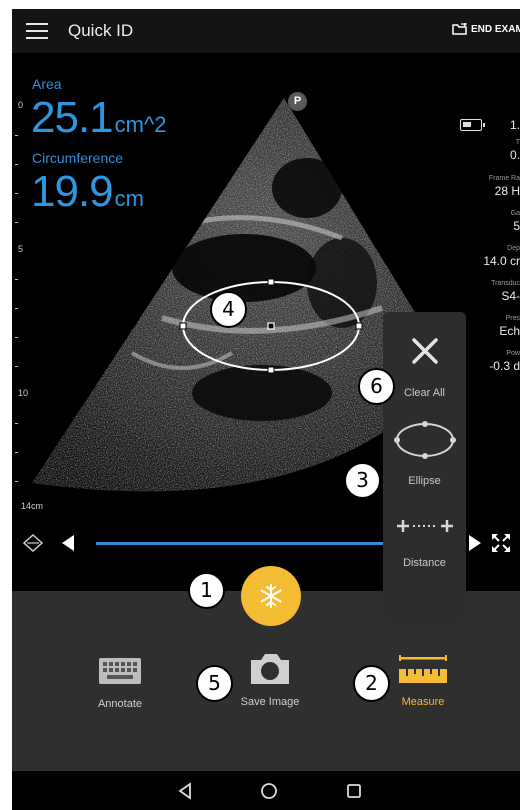 Image resolution: width=520 pixels, height=810 pixels. Describe the element at coordinates (297, 101) in the screenshot. I see `probe-orientation-badge: P` at that location.